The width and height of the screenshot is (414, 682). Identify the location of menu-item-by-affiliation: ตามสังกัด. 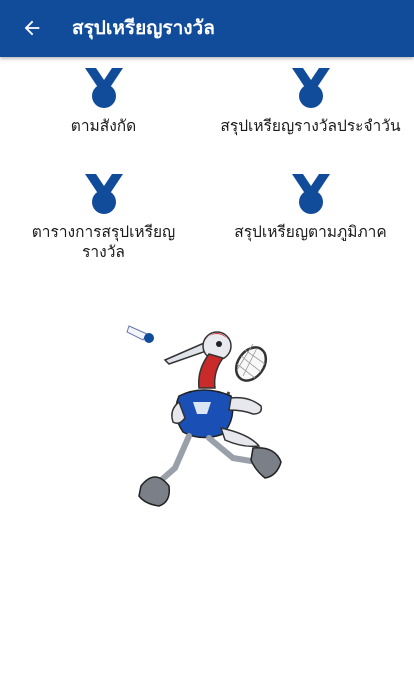
(103, 101).